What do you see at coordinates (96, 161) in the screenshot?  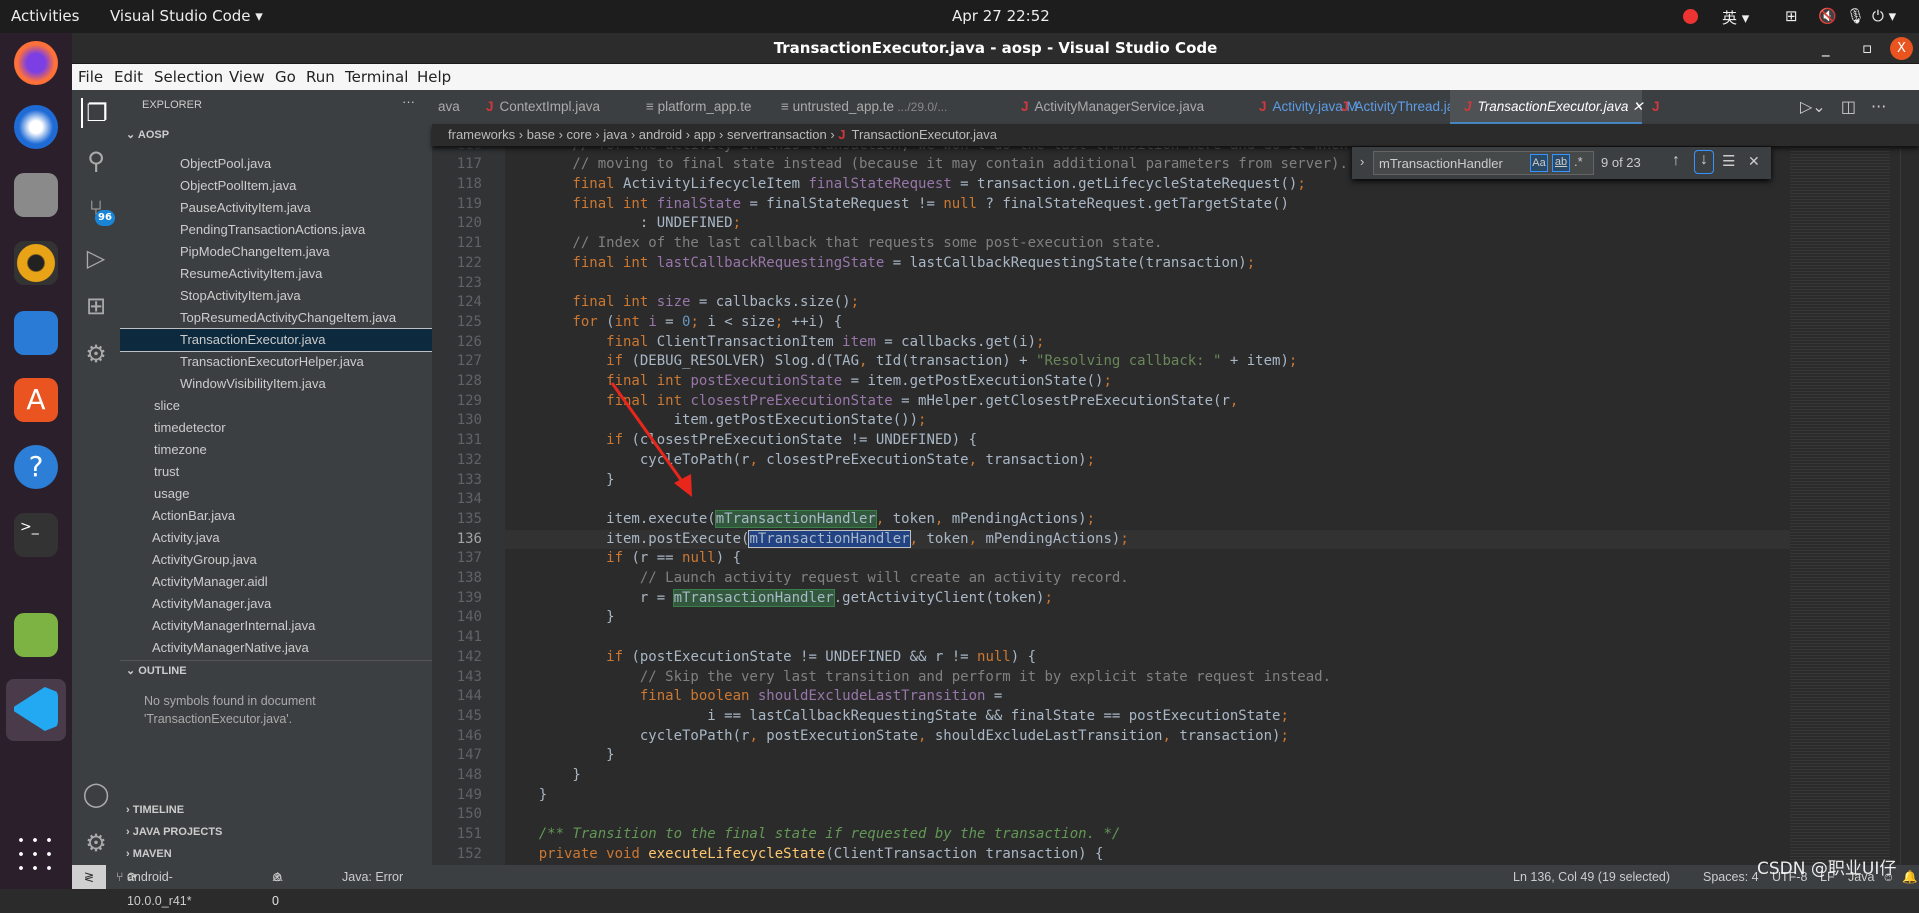 I see `search-icon: ⚲` at bounding box center [96, 161].